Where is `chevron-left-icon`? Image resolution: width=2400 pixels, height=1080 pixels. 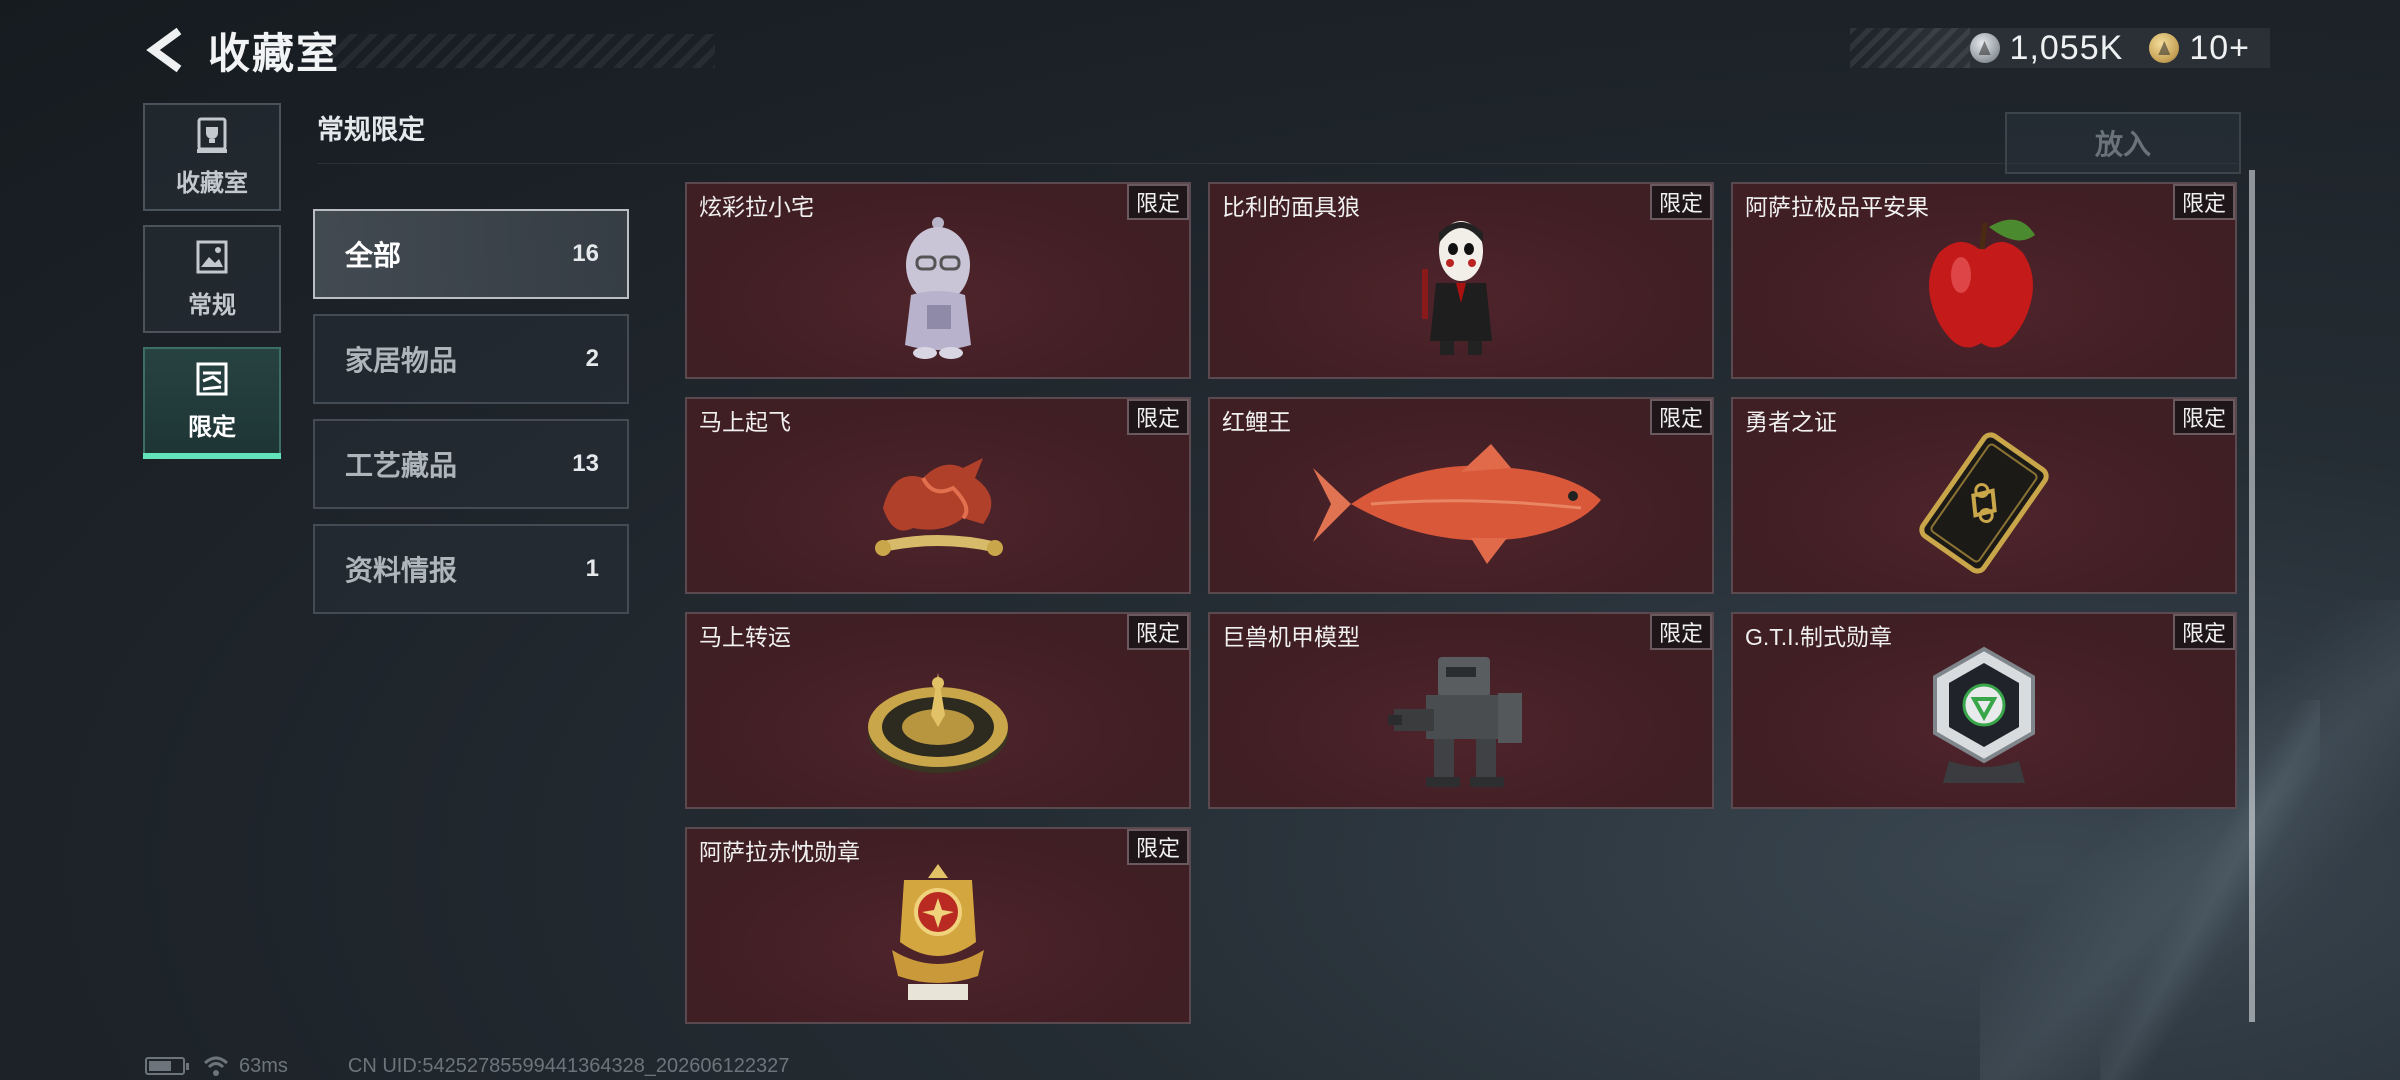
chevron-left-icon is located at coordinates (164, 50).